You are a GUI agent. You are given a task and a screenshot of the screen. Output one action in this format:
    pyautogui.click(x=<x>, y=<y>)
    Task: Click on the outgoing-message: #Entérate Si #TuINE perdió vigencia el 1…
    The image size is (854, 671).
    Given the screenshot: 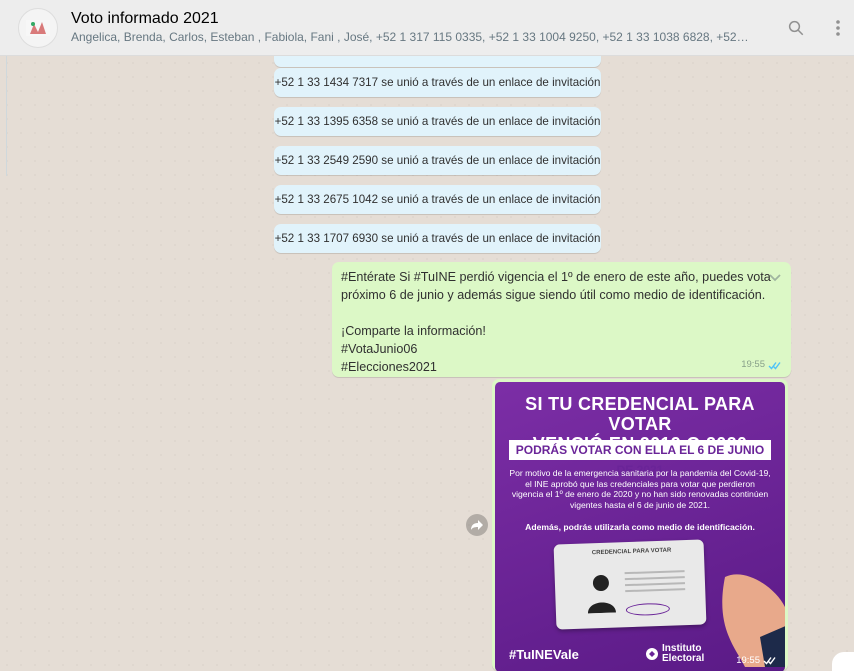 What is the action you would take?
    pyautogui.click(x=561, y=319)
    